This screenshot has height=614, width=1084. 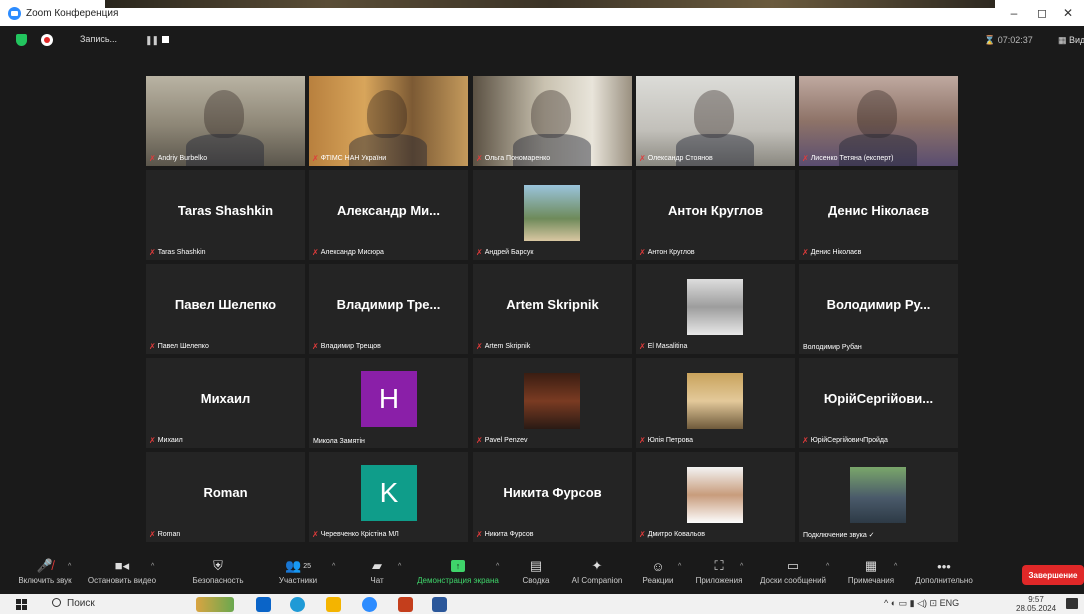 I want to click on stop-video-button: ■◂ Остановить видео, so click(x=122, y=574).